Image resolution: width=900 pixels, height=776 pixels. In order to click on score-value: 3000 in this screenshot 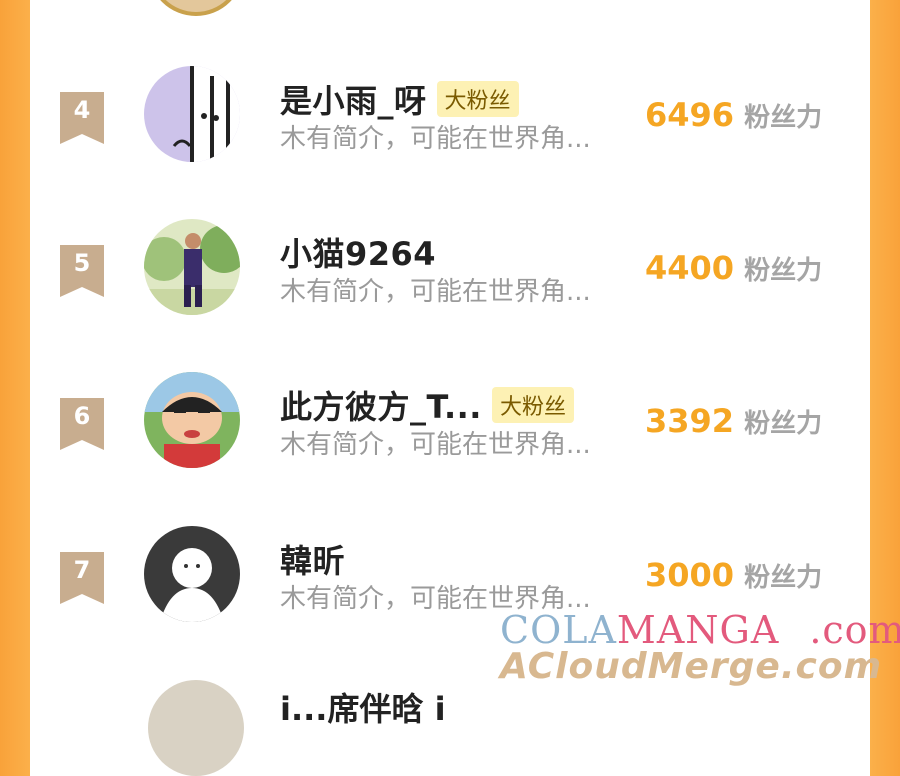, I will do `click(690, 575)`.